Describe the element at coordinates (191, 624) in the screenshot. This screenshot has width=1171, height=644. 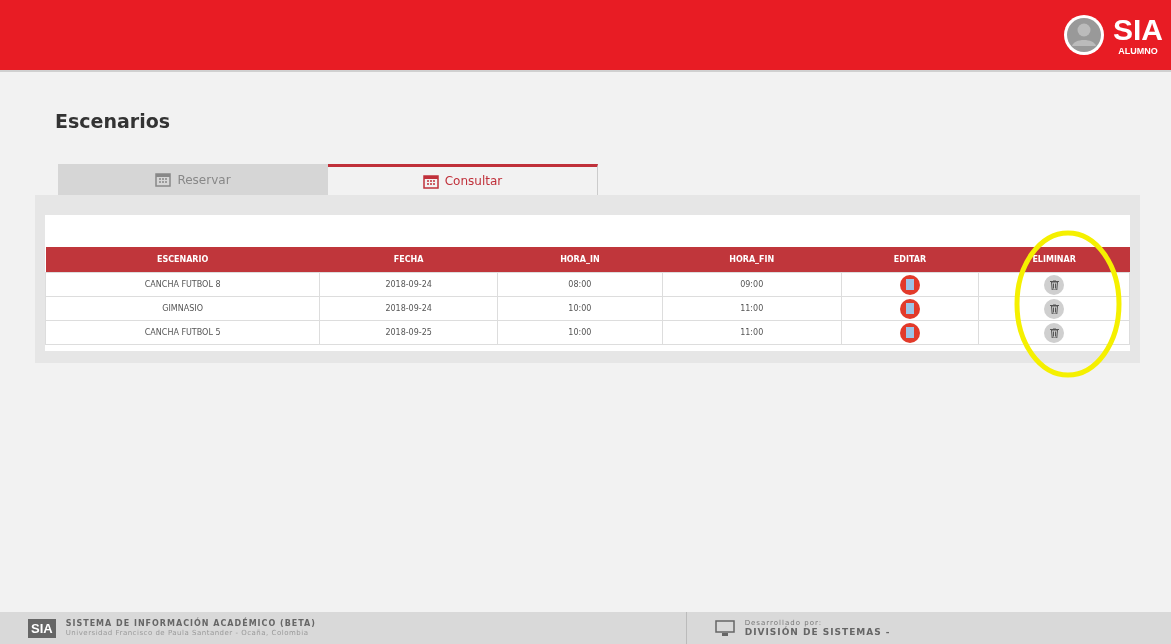
I see `system-name: SISTEMA DE INFORMACIÓN ACADÉMICO (BETA)` at that location.